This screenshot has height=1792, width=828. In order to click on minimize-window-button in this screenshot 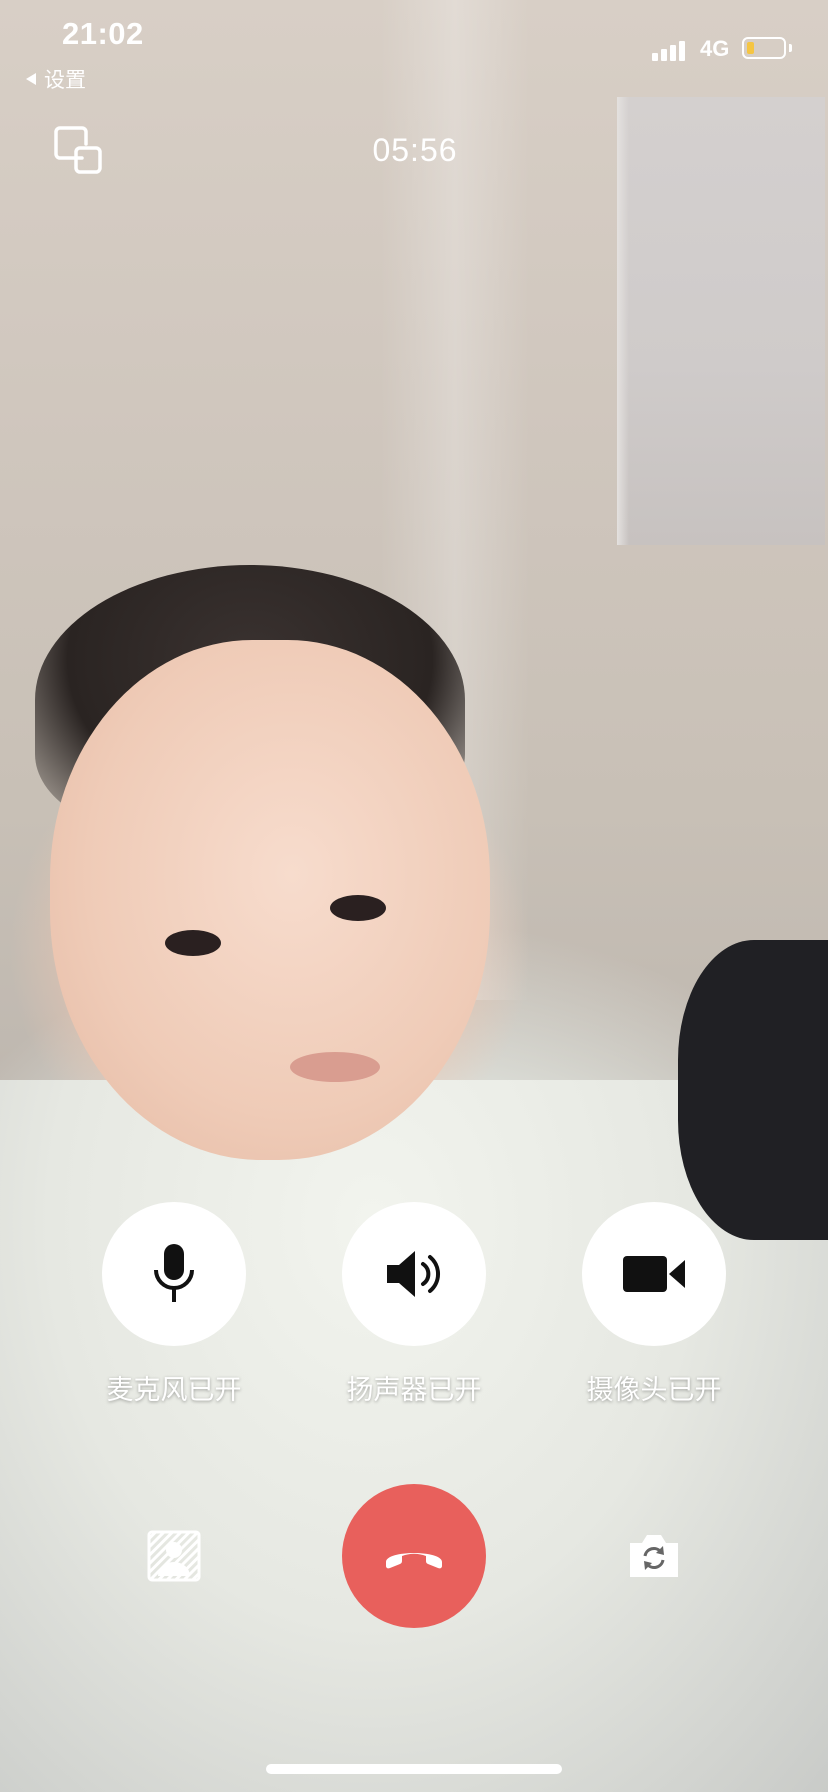, I will do `click(80, 152)`.